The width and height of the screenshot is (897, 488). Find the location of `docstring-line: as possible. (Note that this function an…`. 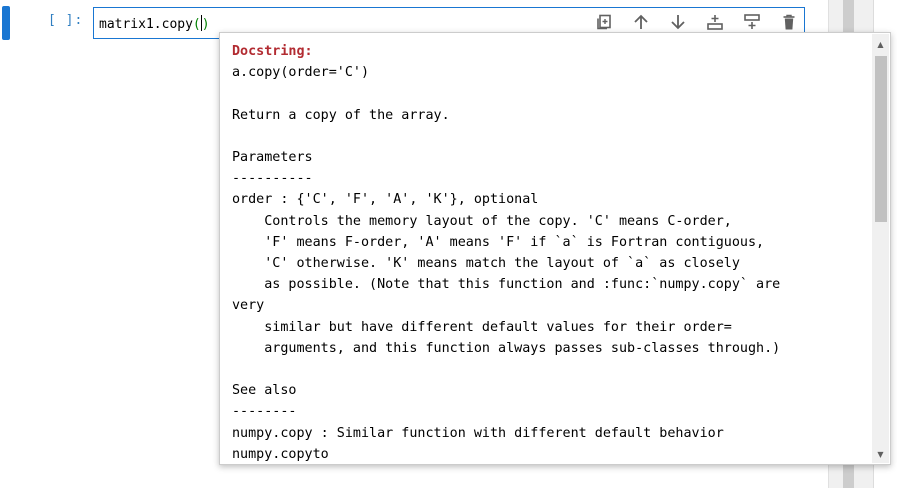

docstring-line: as possible. (Note that this function an… is located at coordinates (506, 285).